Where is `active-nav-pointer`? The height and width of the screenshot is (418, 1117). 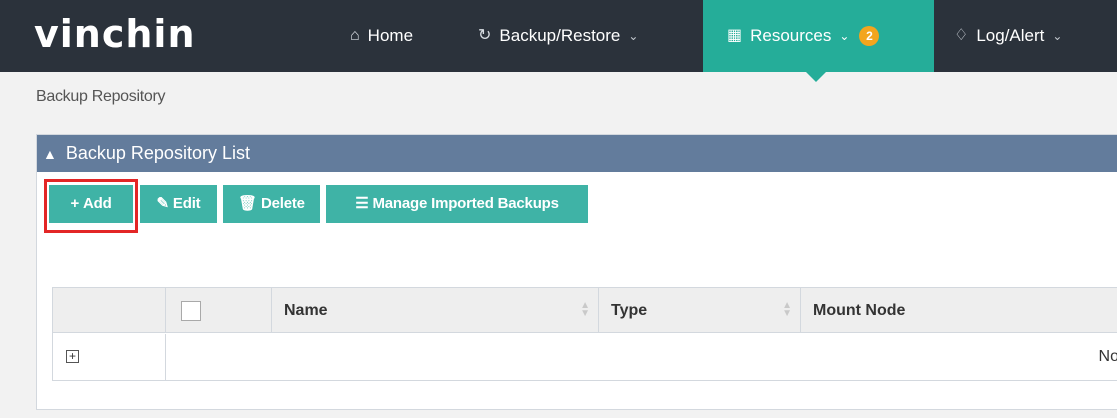
active-nav-pointer is located at coordinates (816, 77).